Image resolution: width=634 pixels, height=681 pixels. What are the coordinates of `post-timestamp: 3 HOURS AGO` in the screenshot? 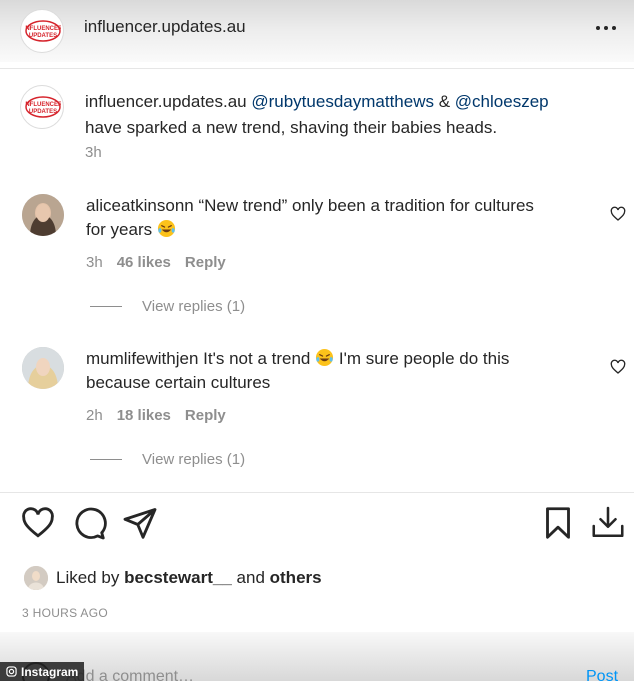 It's located at (65, 613).